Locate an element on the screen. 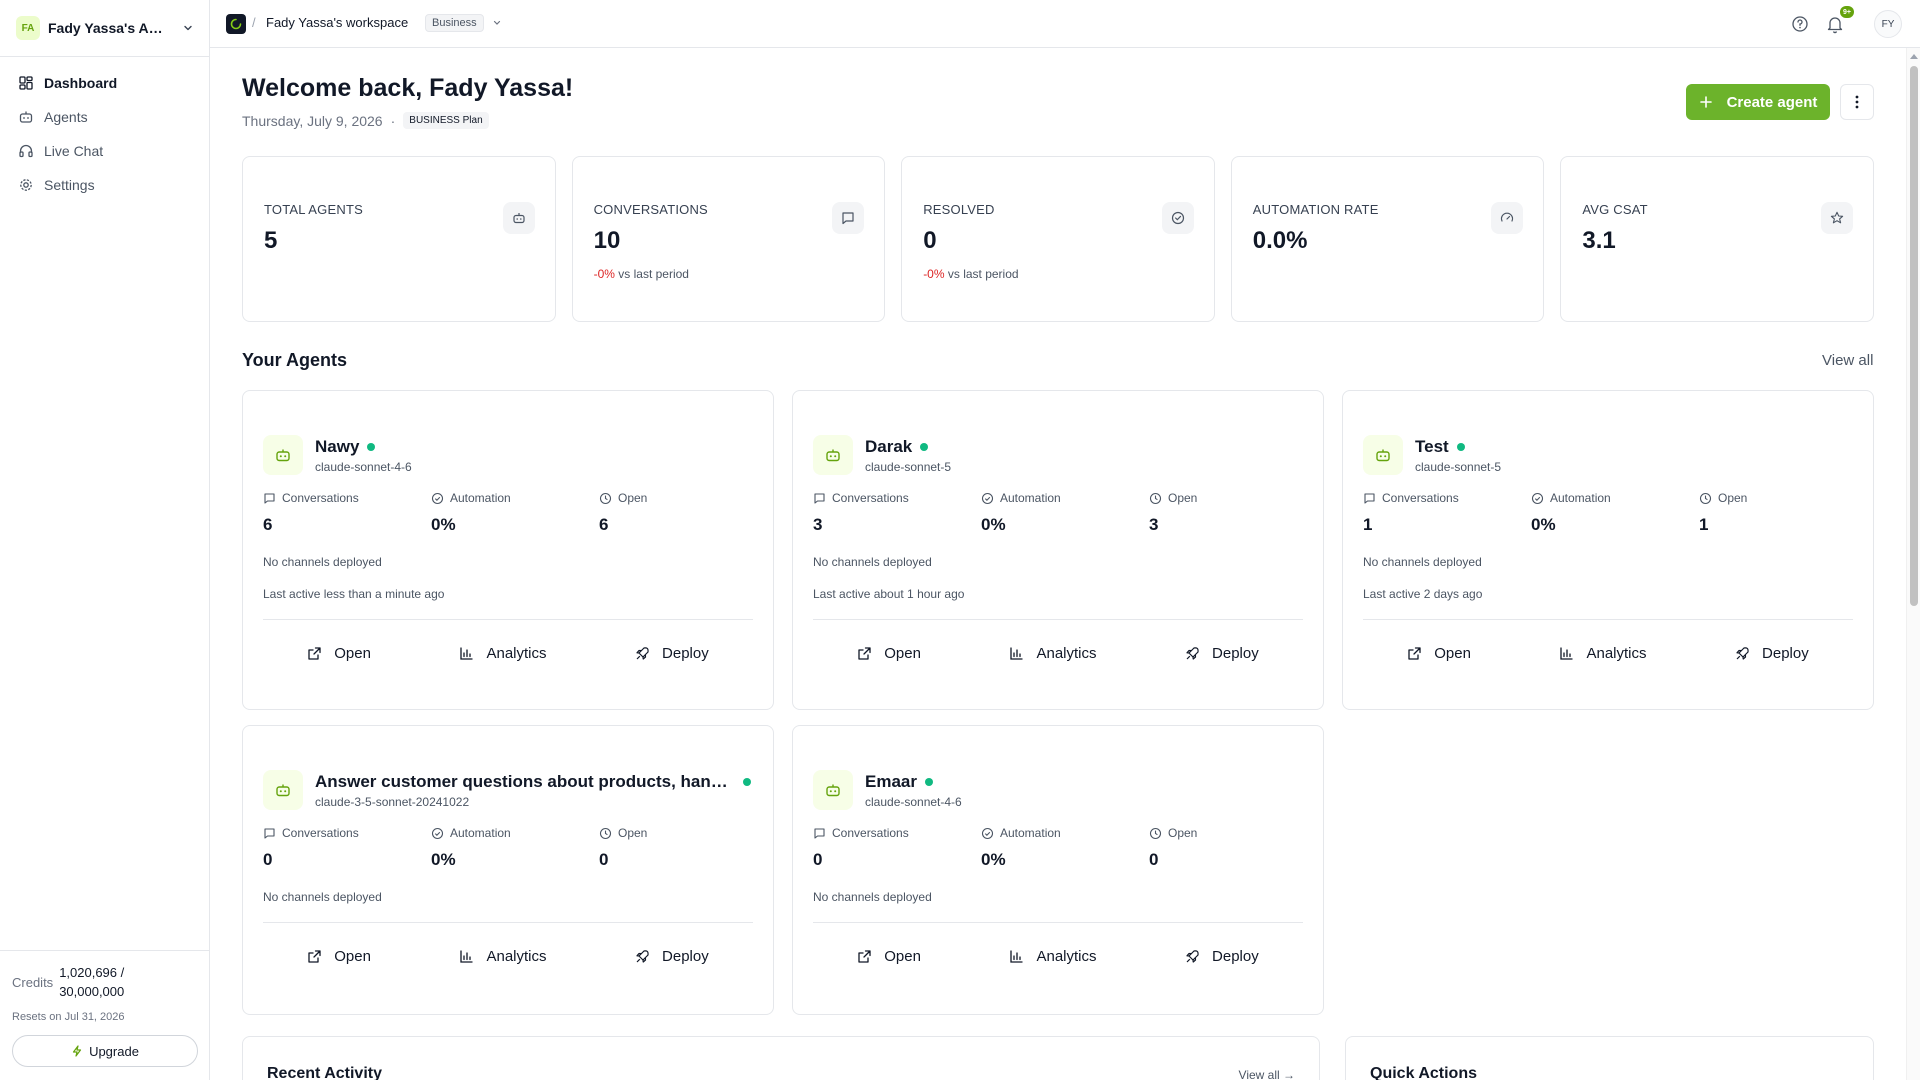 The image size is (1920, 1080). recent-activity-title: Recent Activity is located at coordinates (324, 1072).